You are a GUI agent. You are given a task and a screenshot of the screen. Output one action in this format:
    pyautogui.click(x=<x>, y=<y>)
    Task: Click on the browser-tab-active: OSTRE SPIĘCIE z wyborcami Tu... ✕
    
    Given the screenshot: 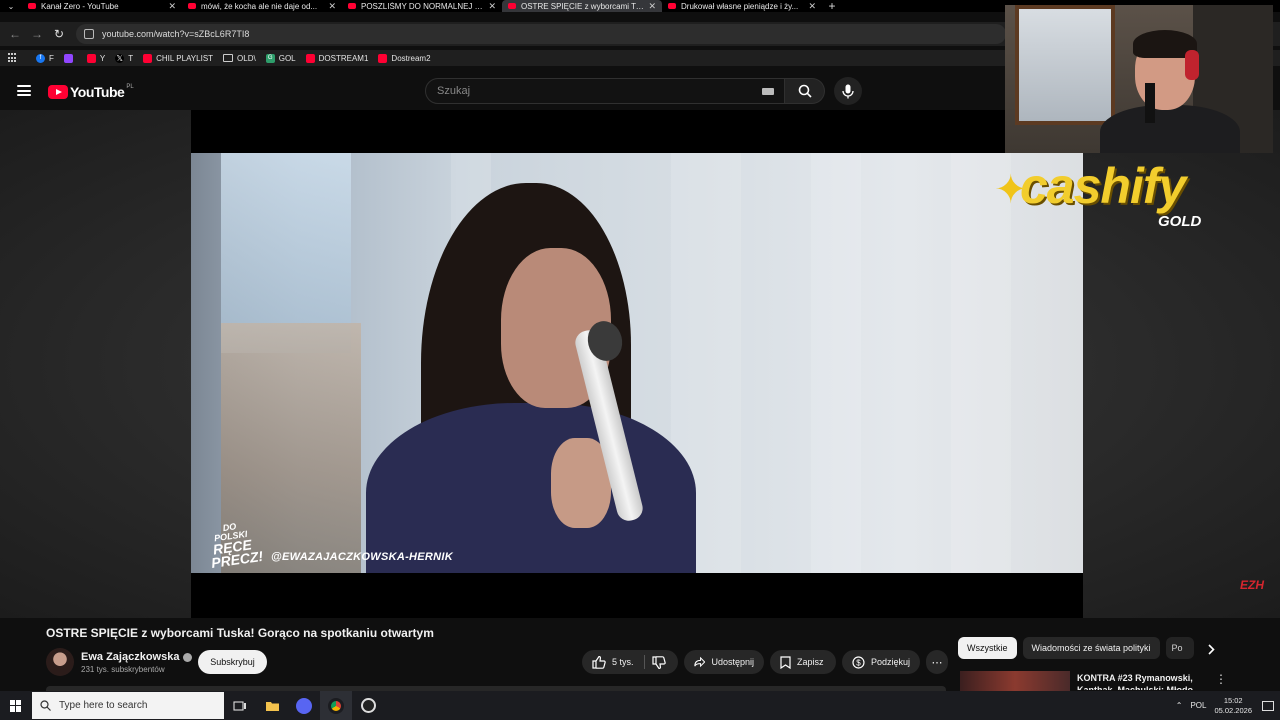 What is the action you would take?
    pyautogui.click(x=582, y=6)
    